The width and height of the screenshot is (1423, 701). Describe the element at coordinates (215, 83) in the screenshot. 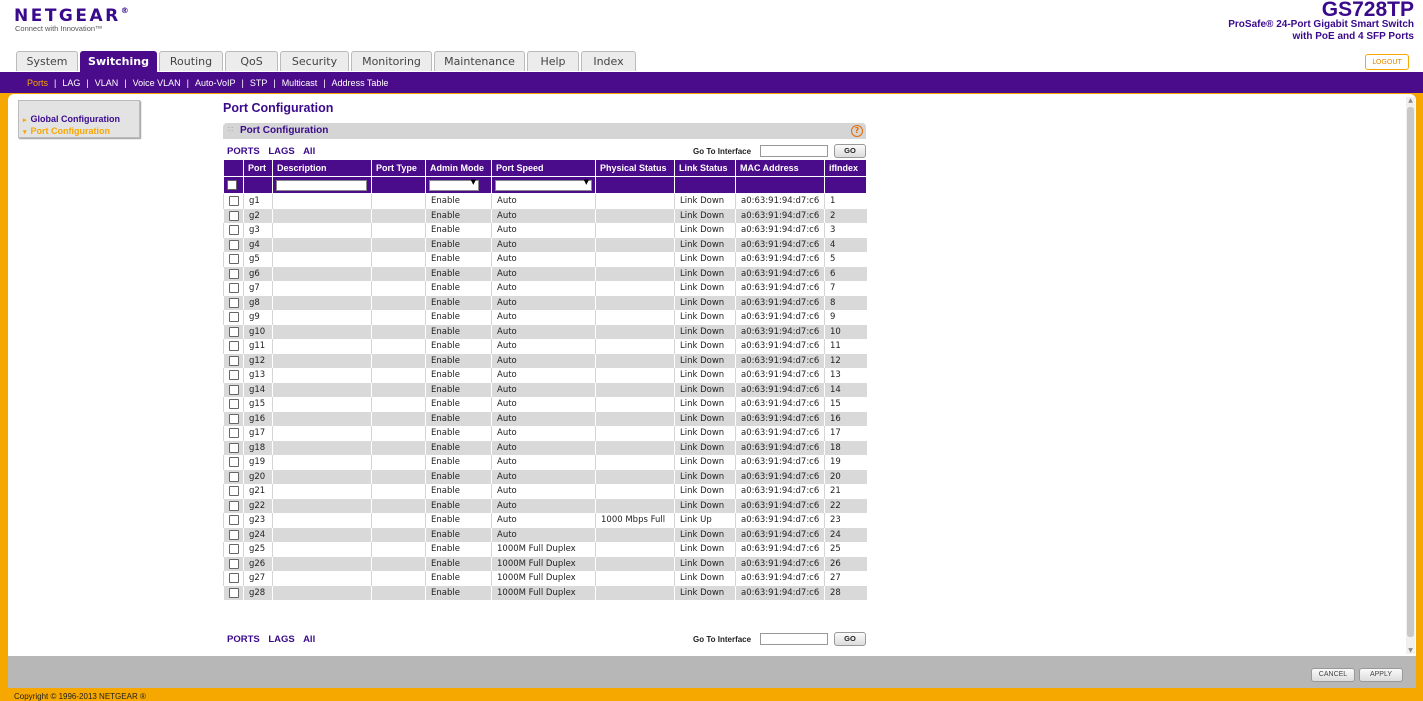

I see `subnav-auto-voip: Auto-VoIP` at that location.